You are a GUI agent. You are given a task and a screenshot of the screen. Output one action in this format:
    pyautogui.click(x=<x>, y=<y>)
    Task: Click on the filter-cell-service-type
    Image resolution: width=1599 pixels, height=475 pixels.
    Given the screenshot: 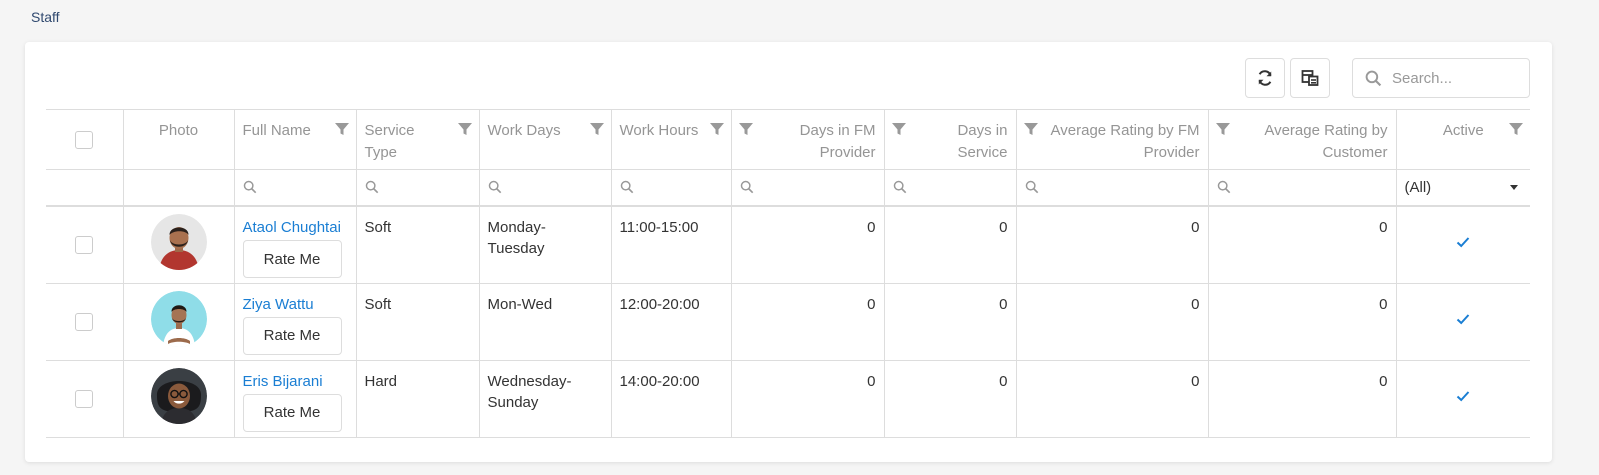 What is the action you would take?
    pyautogui.click(x=418, y=188)
    